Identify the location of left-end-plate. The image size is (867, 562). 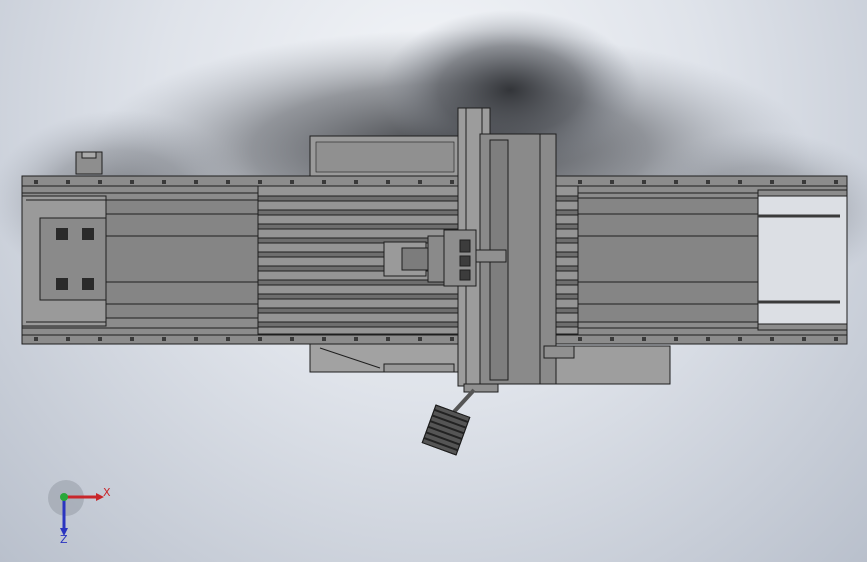
(64, 261).